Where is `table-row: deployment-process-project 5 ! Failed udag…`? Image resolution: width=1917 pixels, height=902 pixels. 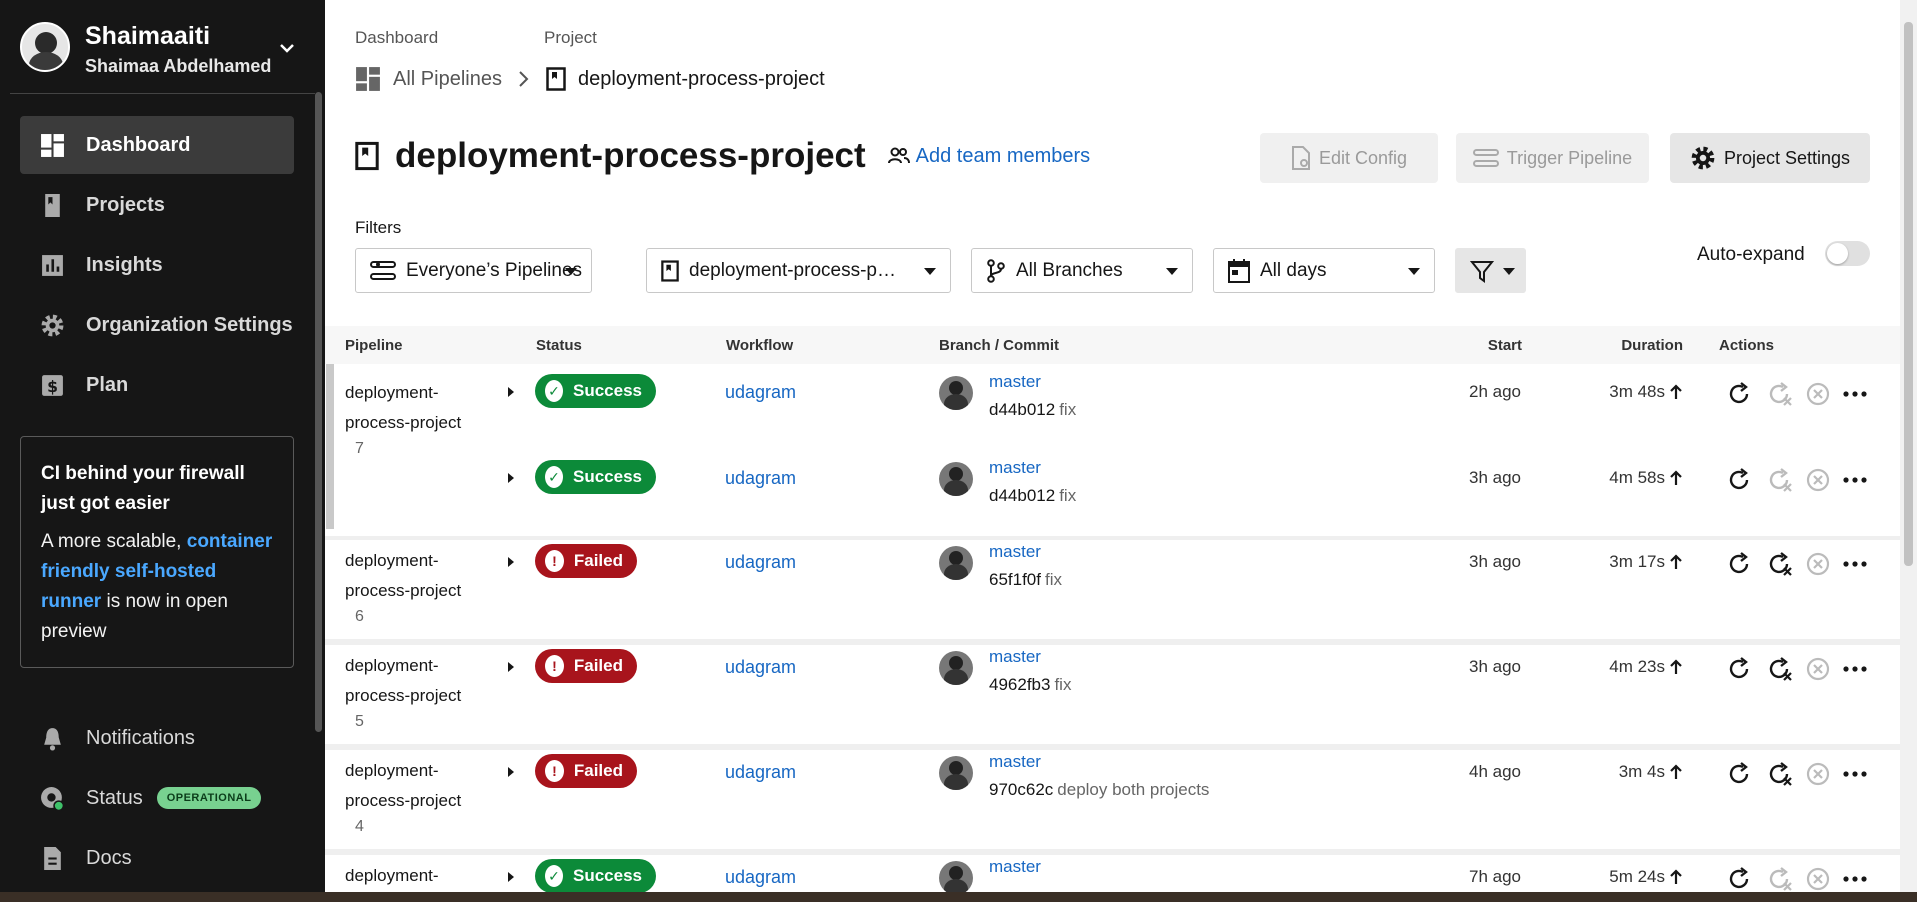 table-row: deployment-process-project 5 ! Failed udag… is located at coordinates (1115, 690).